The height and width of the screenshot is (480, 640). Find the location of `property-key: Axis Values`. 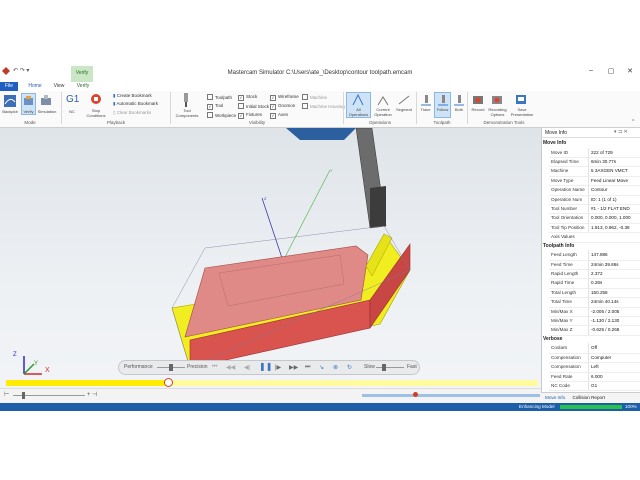

property-key: Axis Values is located at coordinates (563, 237).